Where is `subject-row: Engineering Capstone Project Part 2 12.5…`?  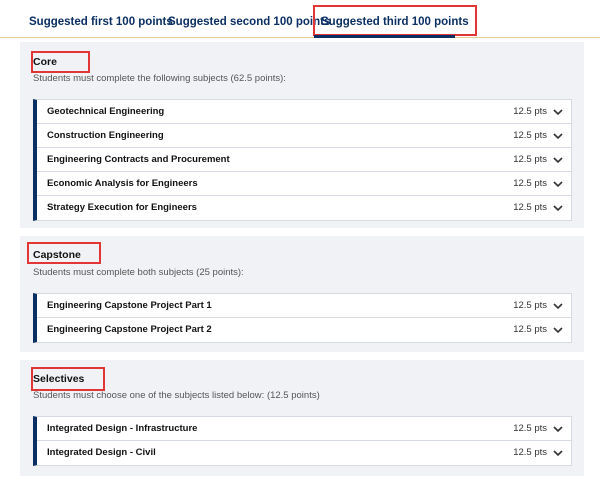 subject-row: Engineering Capstone Project Part 2 12.5… is located at coordinates (304, 330).